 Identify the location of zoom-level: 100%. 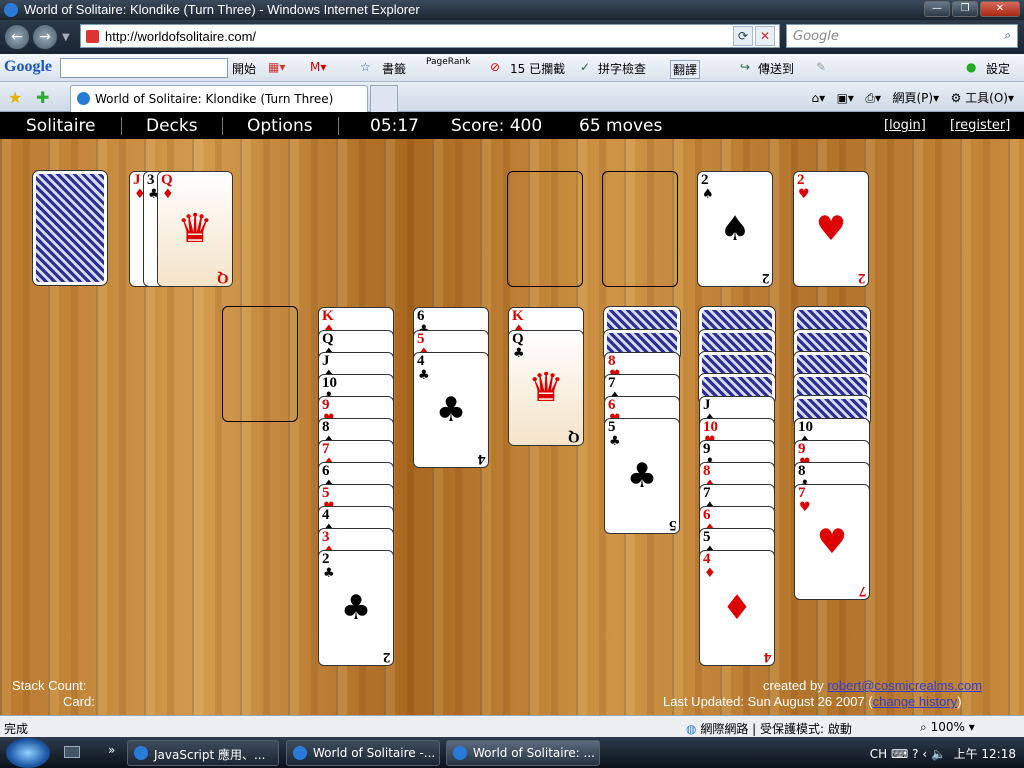
(947, 727).